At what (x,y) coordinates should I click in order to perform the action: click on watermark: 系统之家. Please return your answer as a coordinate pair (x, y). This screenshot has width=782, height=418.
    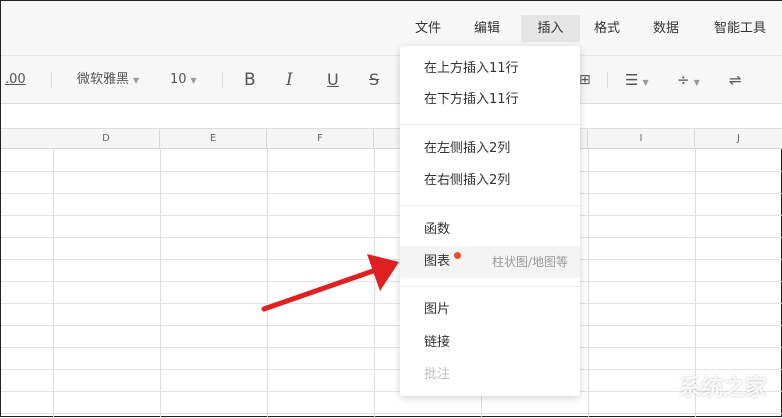
    Looking at the image, I should click on (722, 388).